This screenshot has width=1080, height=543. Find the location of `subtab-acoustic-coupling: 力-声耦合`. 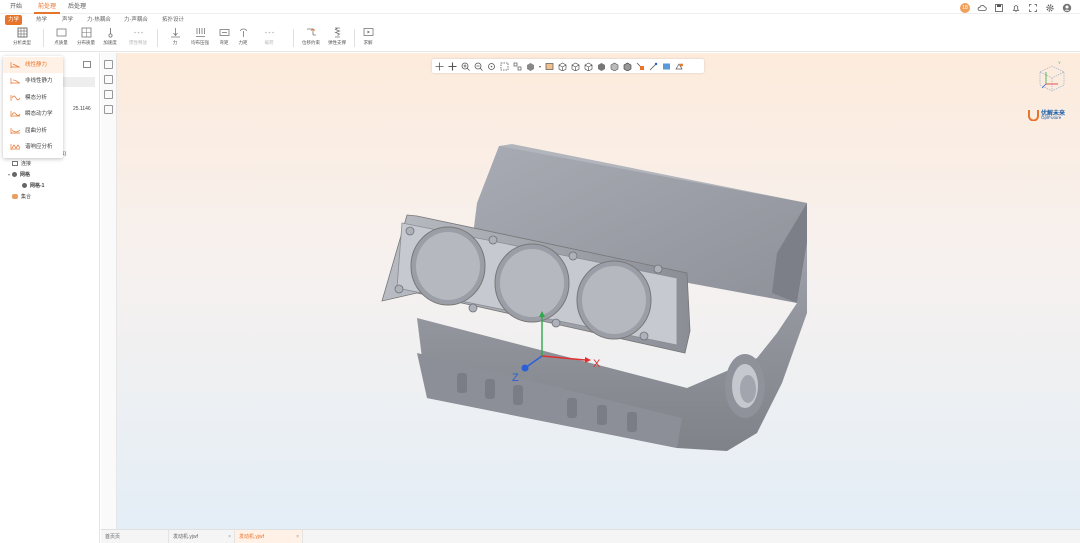

subtab-acoustic-coupling: 力-声耦合 is located at coordinates (136, 20).